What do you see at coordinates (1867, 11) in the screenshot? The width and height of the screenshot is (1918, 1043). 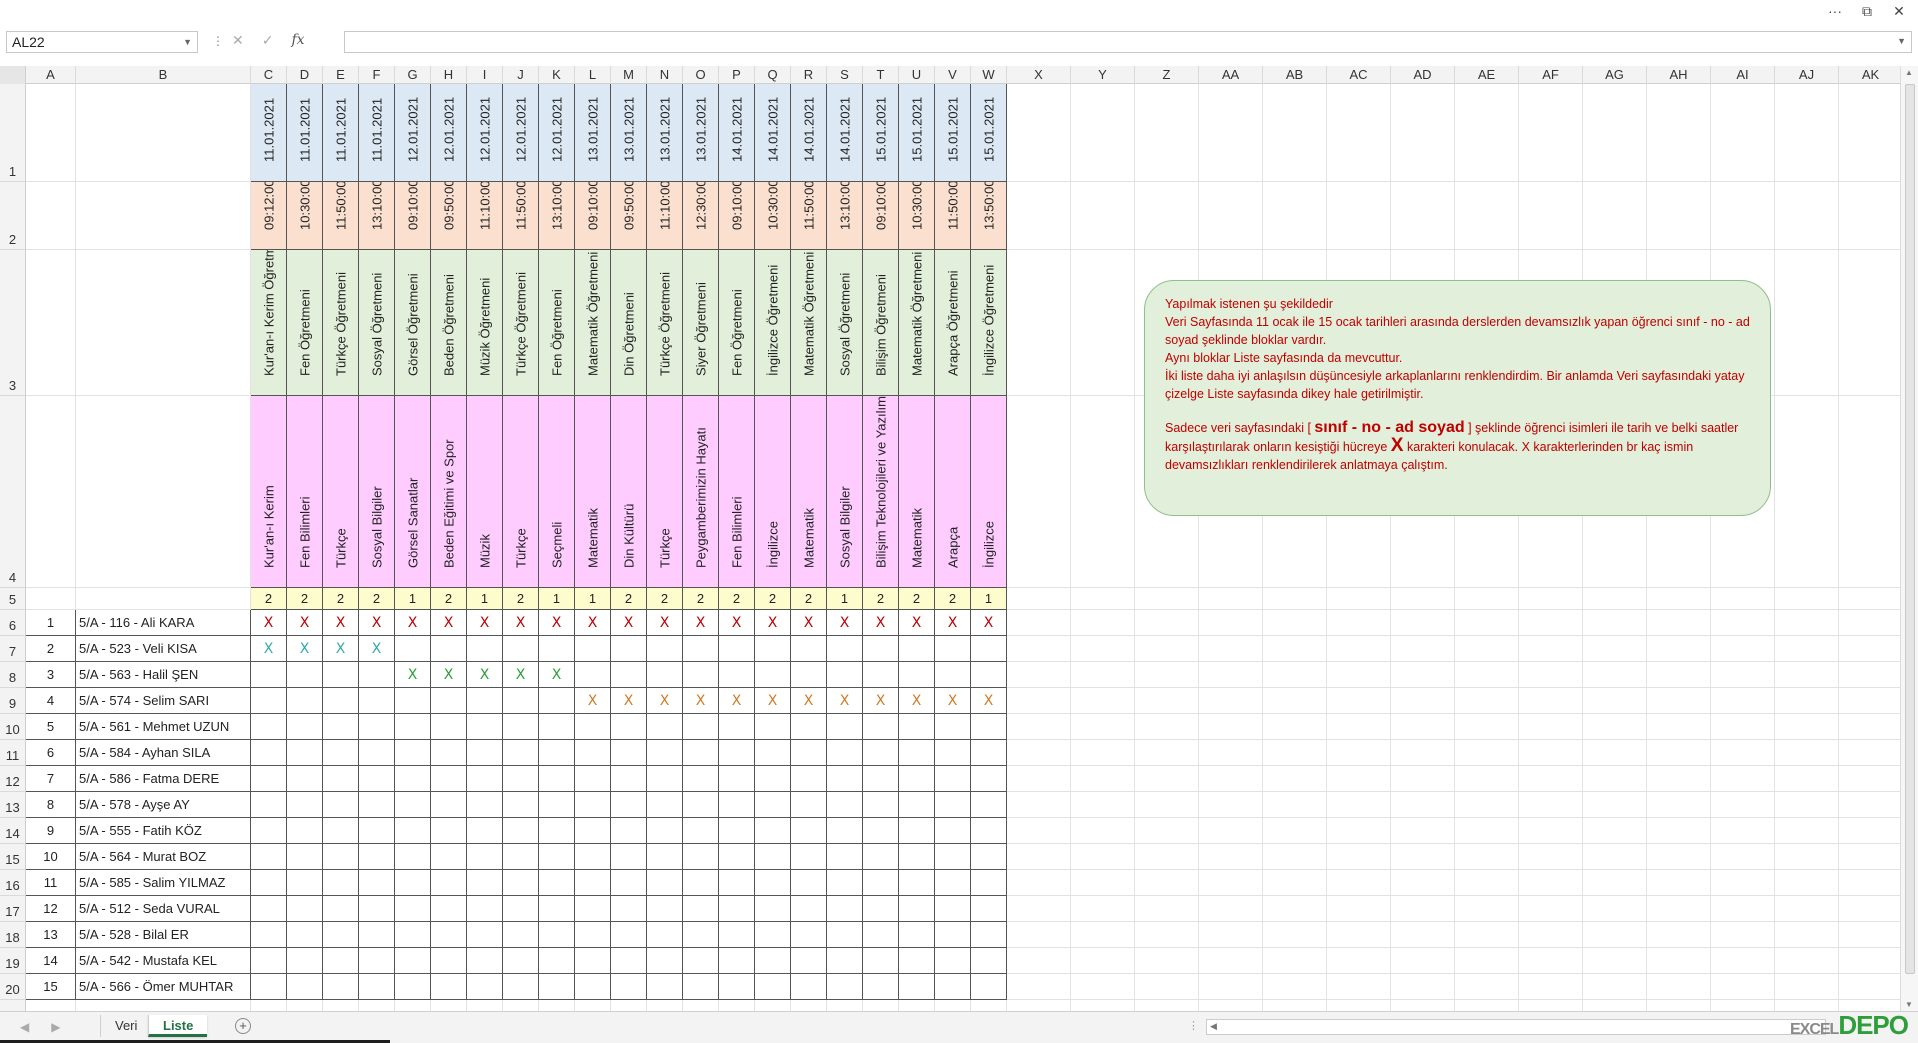 I see `restore-window-icon: ⧉` at bounding box center [1867, 11].